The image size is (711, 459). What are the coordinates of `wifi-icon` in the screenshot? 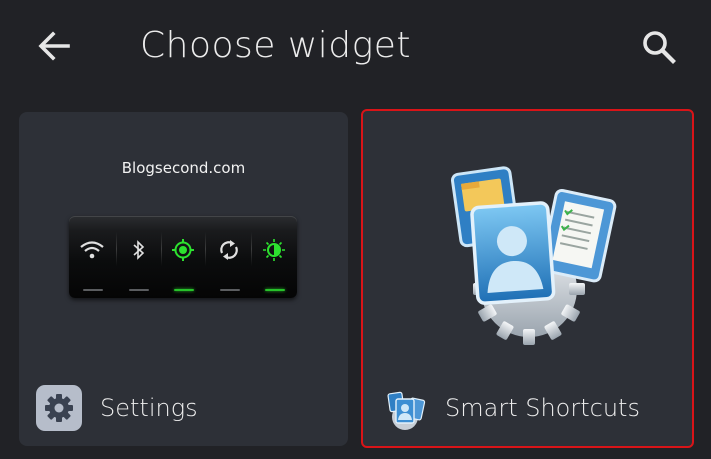 It's located at (92, 250).